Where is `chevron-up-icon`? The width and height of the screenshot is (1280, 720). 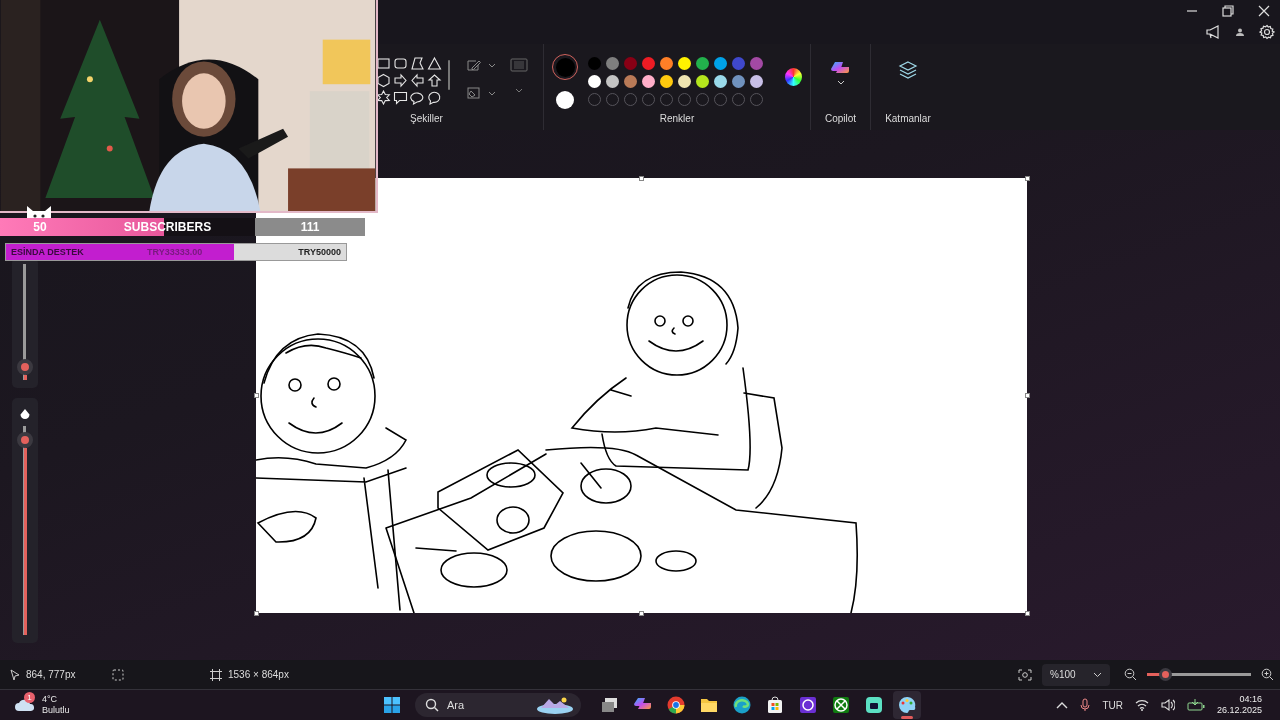 chevron-up-icon is located at coordinates (1062, 705).